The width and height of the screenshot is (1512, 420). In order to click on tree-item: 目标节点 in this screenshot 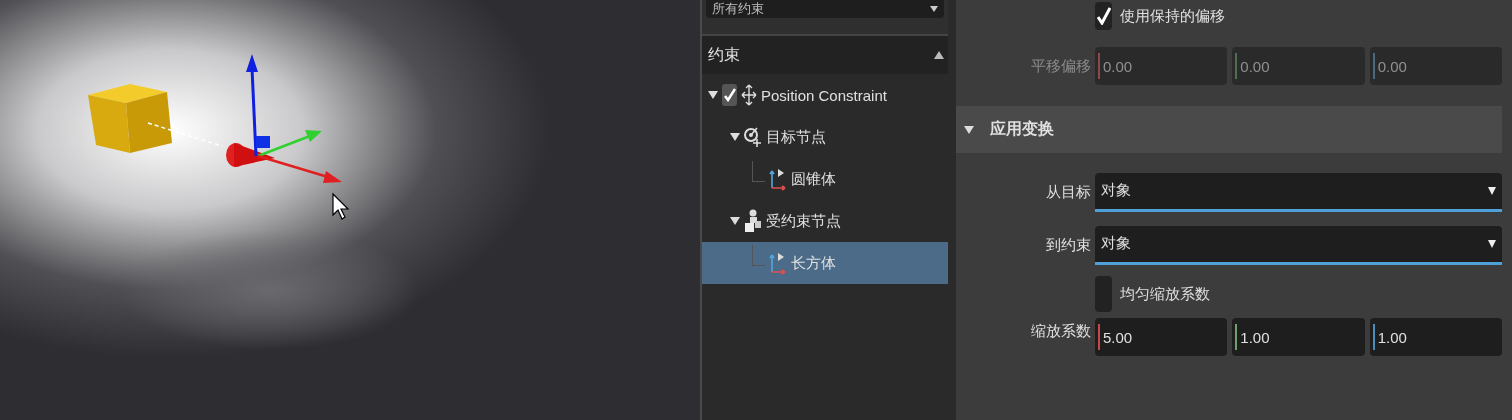, I will do `click(825, 137)`.